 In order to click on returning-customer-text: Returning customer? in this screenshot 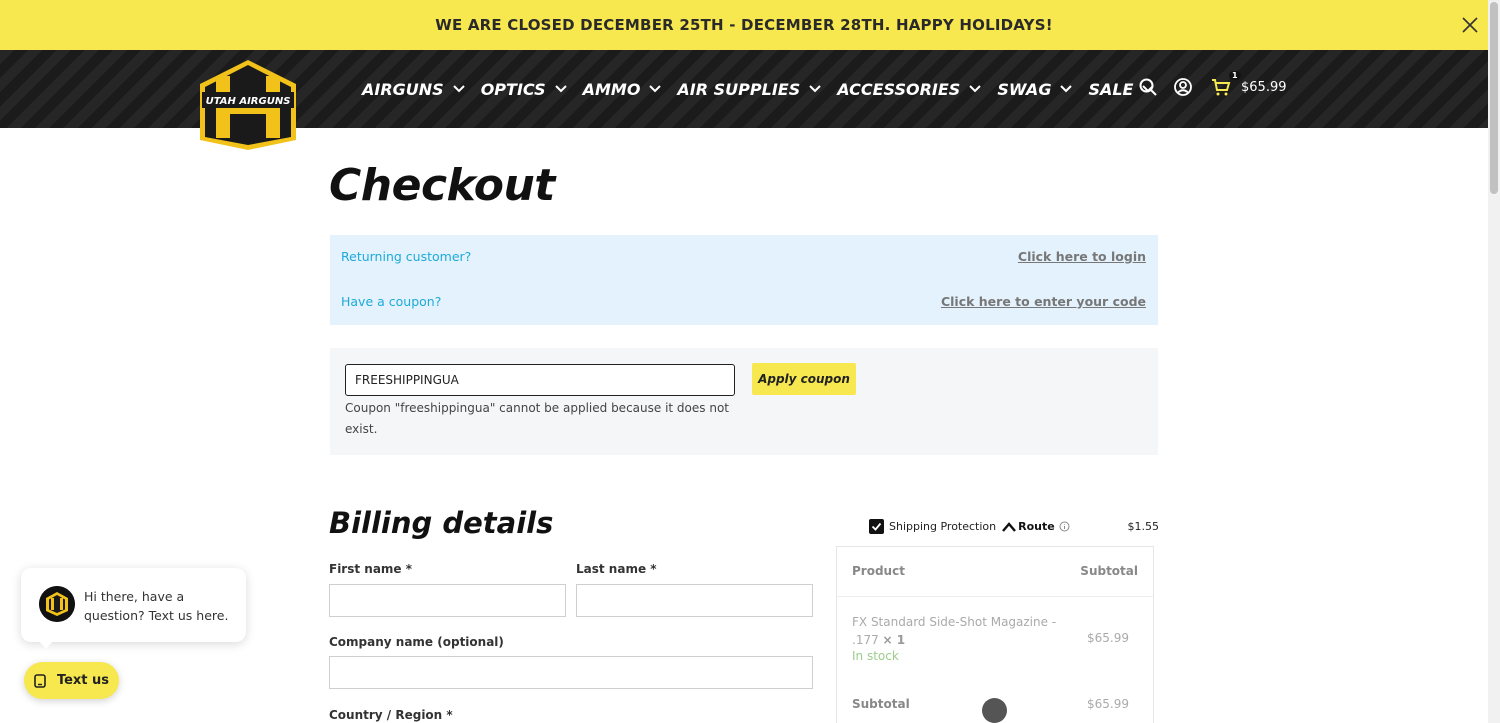, I will do `click(406, 256)`.